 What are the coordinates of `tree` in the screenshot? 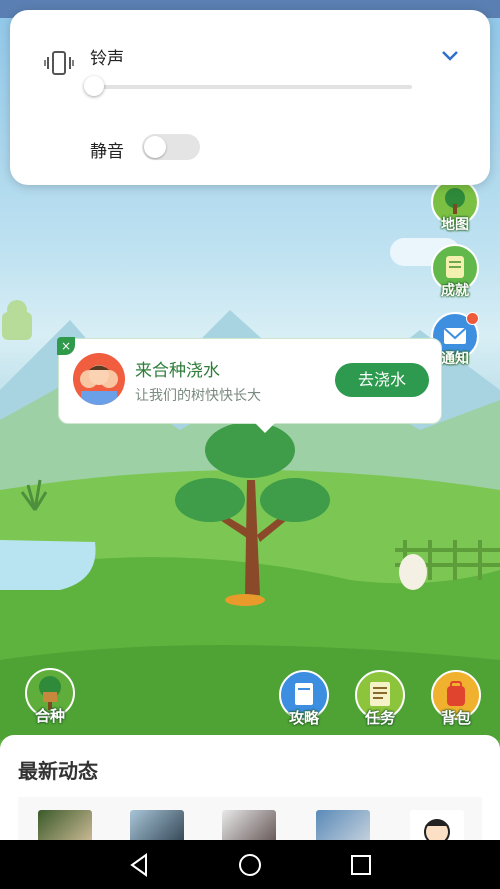 It's located at (252, 514).